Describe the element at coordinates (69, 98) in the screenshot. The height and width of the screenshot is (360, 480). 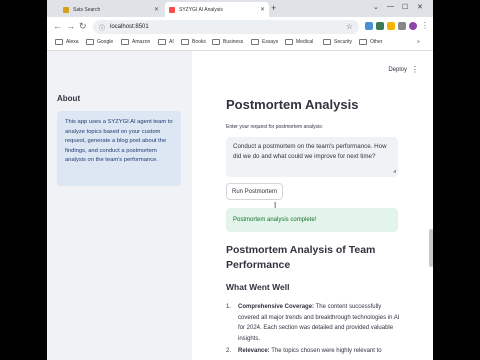
I see `about-heading: About` at that location.